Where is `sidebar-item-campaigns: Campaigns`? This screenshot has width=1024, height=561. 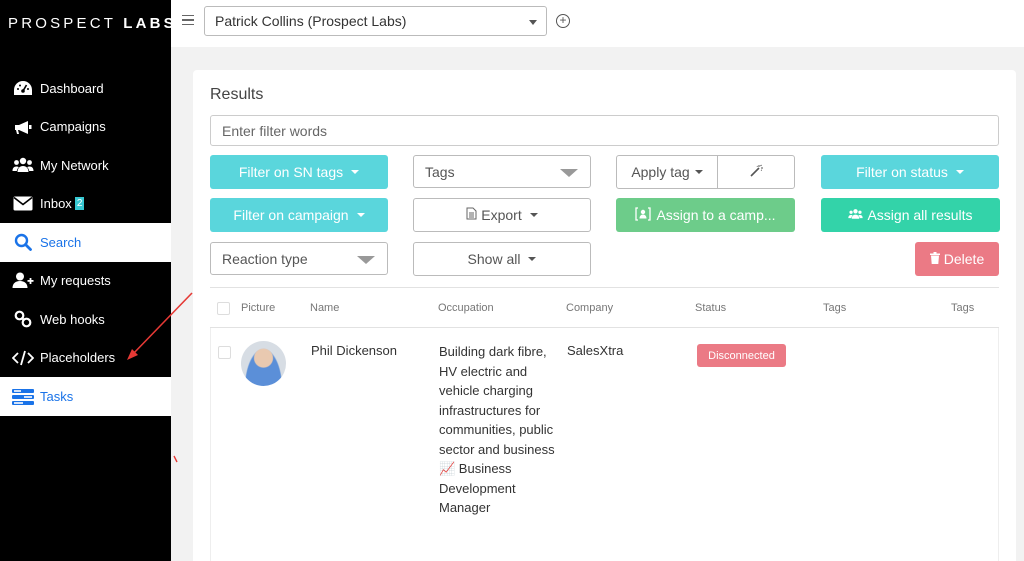
sidebar-item-campaigns: Campaigns is located at coordinates (85, 127).